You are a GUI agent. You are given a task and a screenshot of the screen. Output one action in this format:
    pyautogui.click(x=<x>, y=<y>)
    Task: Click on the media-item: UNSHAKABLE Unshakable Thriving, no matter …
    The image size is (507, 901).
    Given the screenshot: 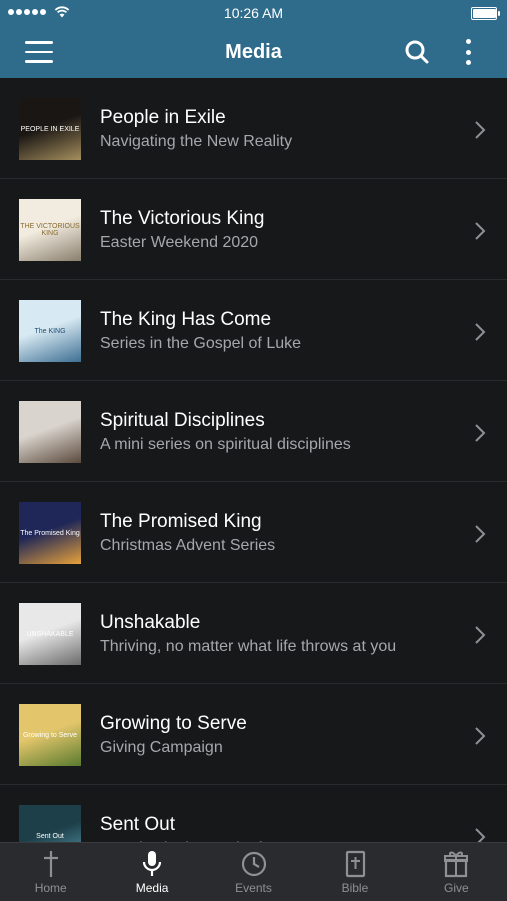 What is the action you would take?
    pyautogui.click(x=253, y=633)
    